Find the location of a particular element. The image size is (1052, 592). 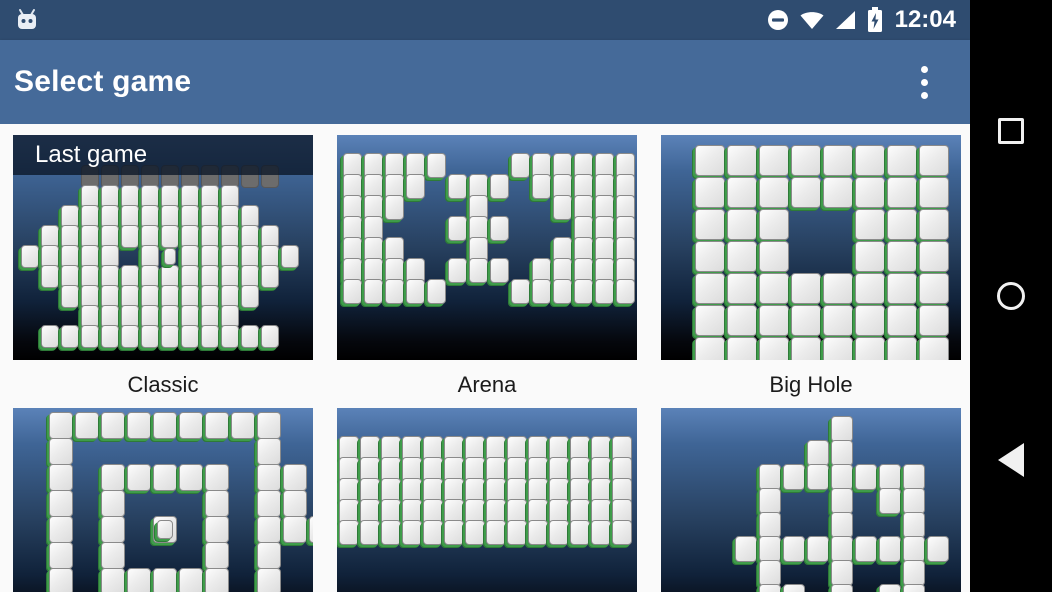

game-card-big-hole: Big Hole is located at coordinates (811, 271).